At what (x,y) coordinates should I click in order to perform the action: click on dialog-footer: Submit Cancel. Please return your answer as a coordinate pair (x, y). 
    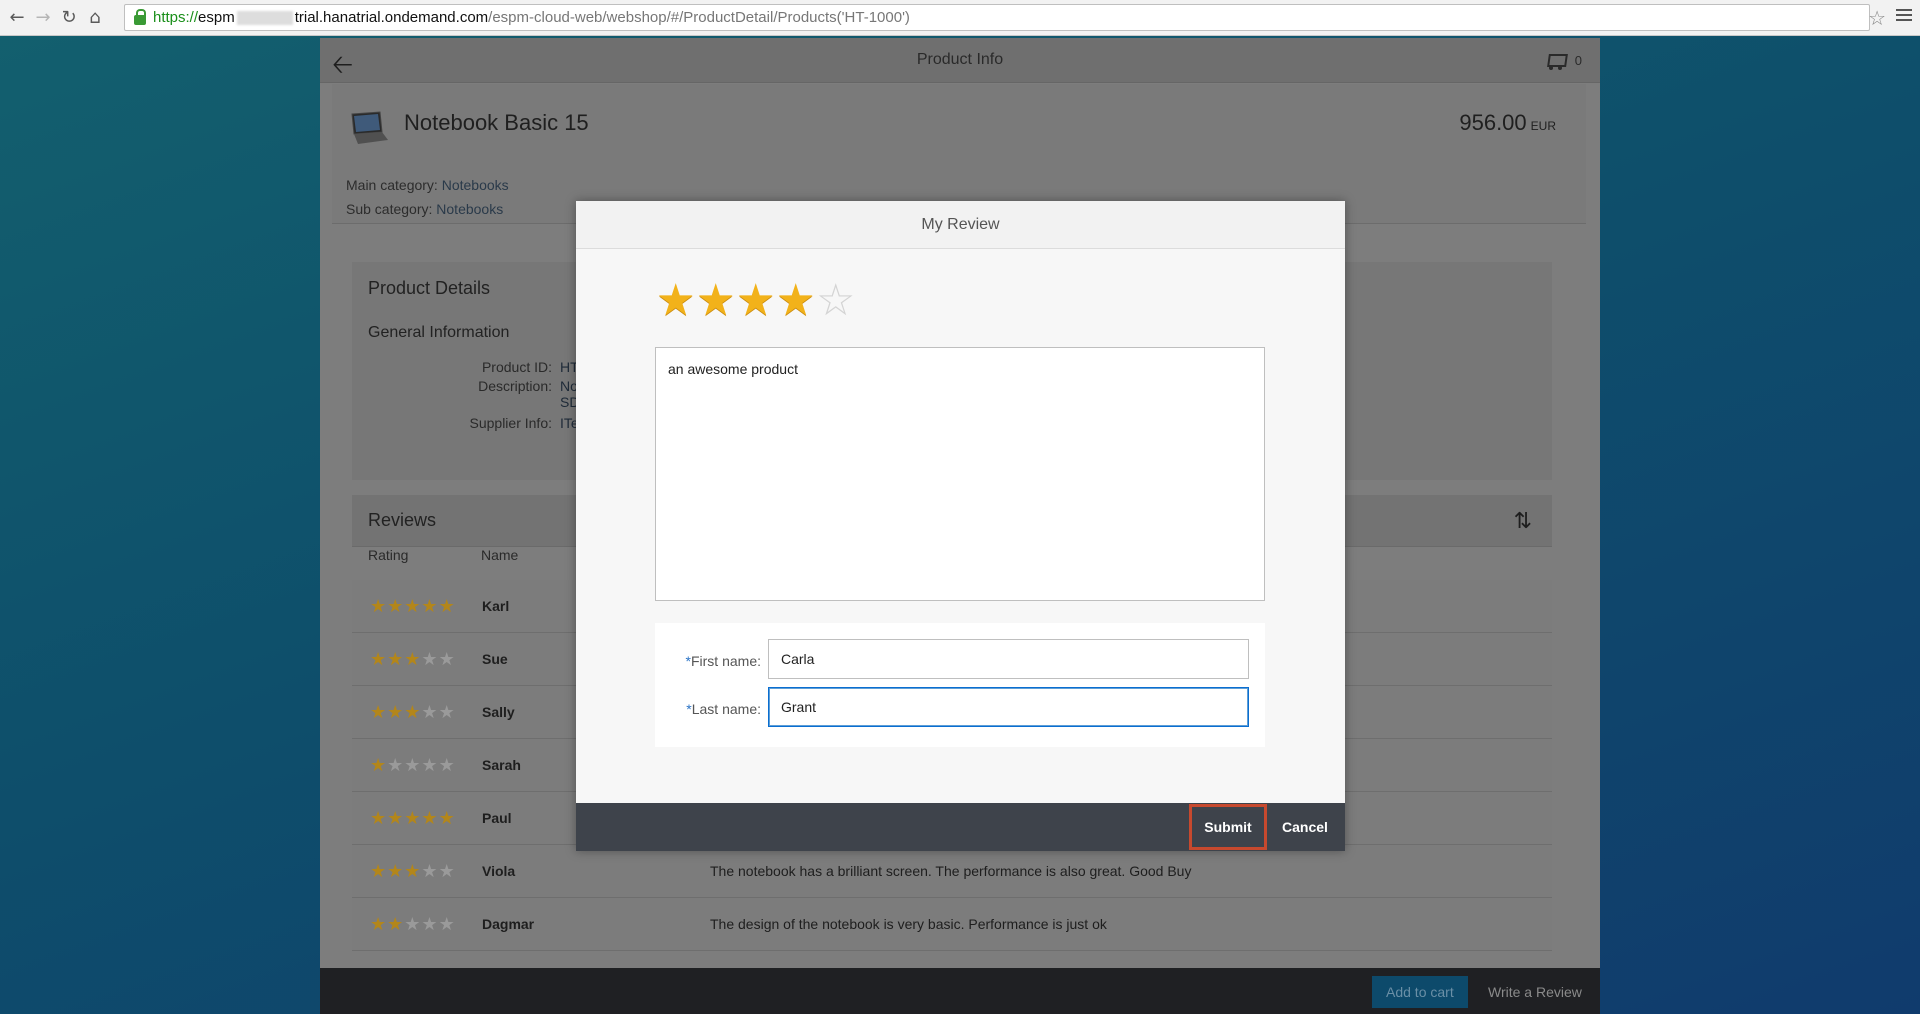
    Looking at the image, I should click on (960, 827).